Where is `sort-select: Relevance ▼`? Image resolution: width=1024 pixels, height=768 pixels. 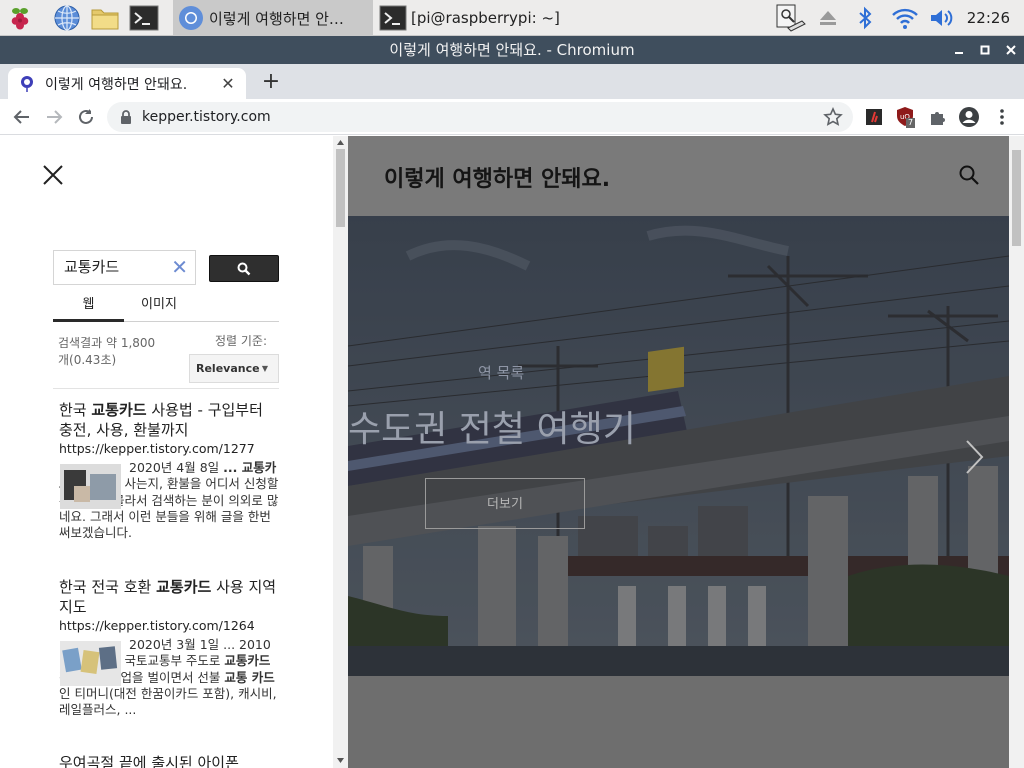
sort-select: Relevance ▼ is located at coordinates (234, 368).